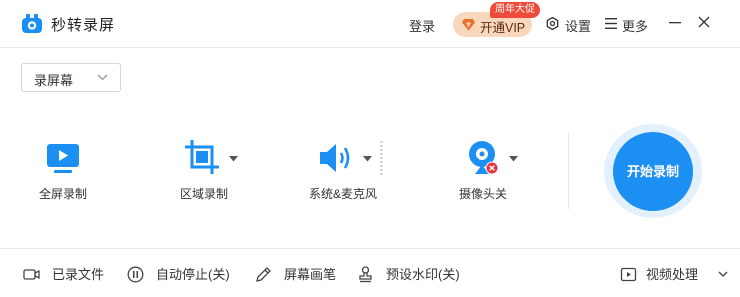 The width and height of the screenshot is (740, 297). Describe the element at coordinates (63, 158) in the screenshot. I see `monitor-play-icon` at that location.